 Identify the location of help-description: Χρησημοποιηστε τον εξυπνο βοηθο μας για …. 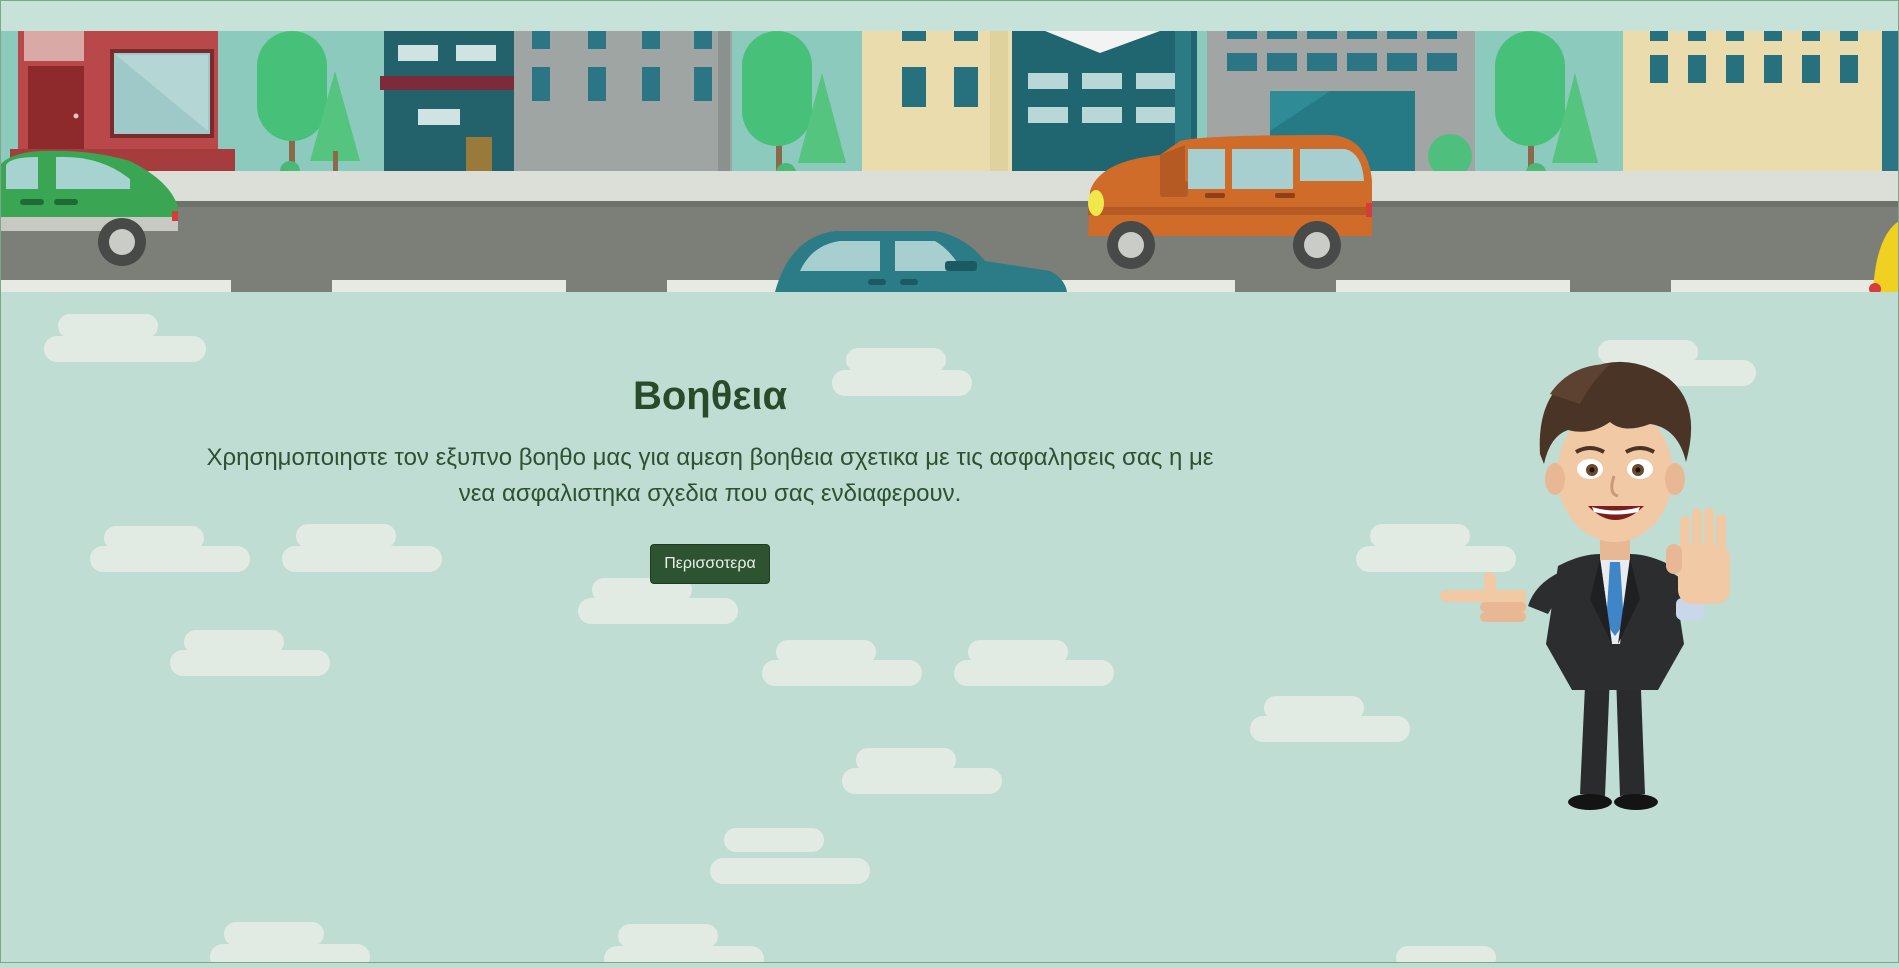
(710, 475).